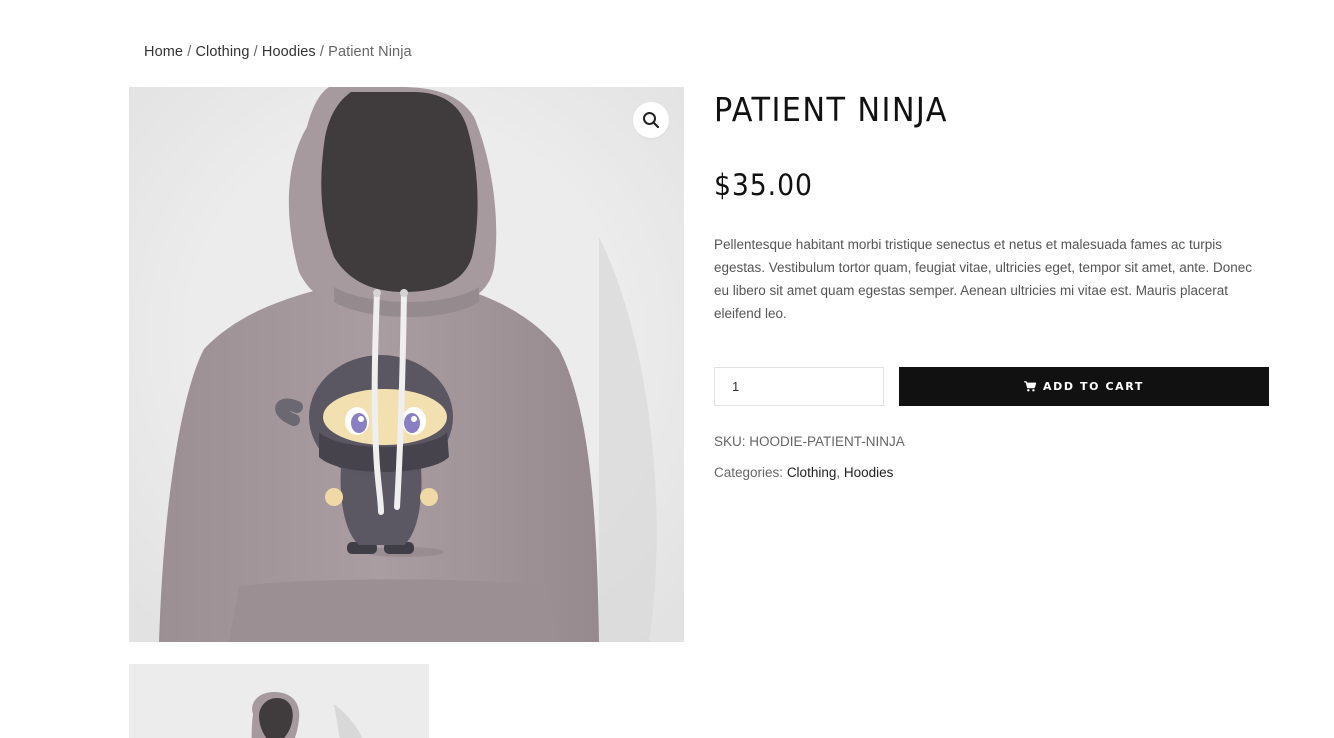  I want to click on sku-line: SKU: HOODIE-PATIENT-NINJA, so click(809, 441).